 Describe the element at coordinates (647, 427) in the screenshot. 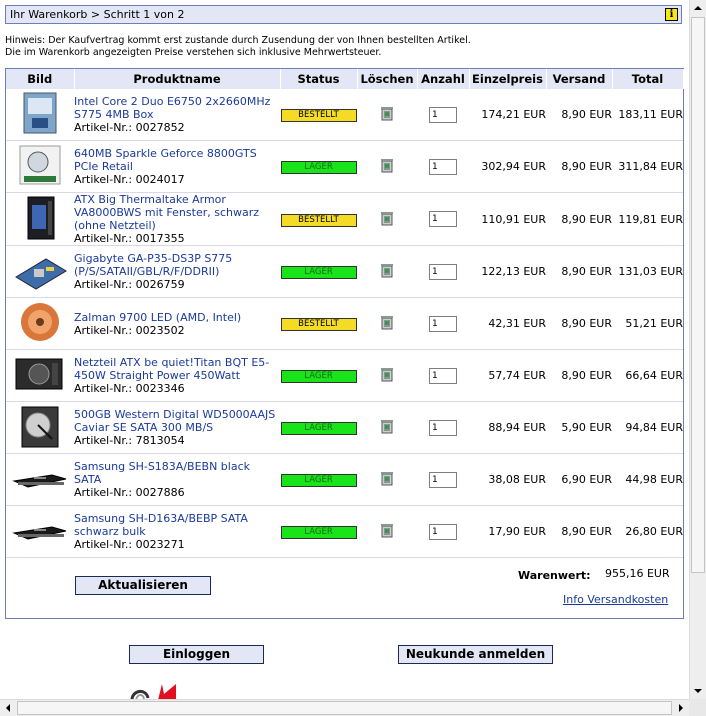

I see `line-total: 94,84 EUR` at that location.